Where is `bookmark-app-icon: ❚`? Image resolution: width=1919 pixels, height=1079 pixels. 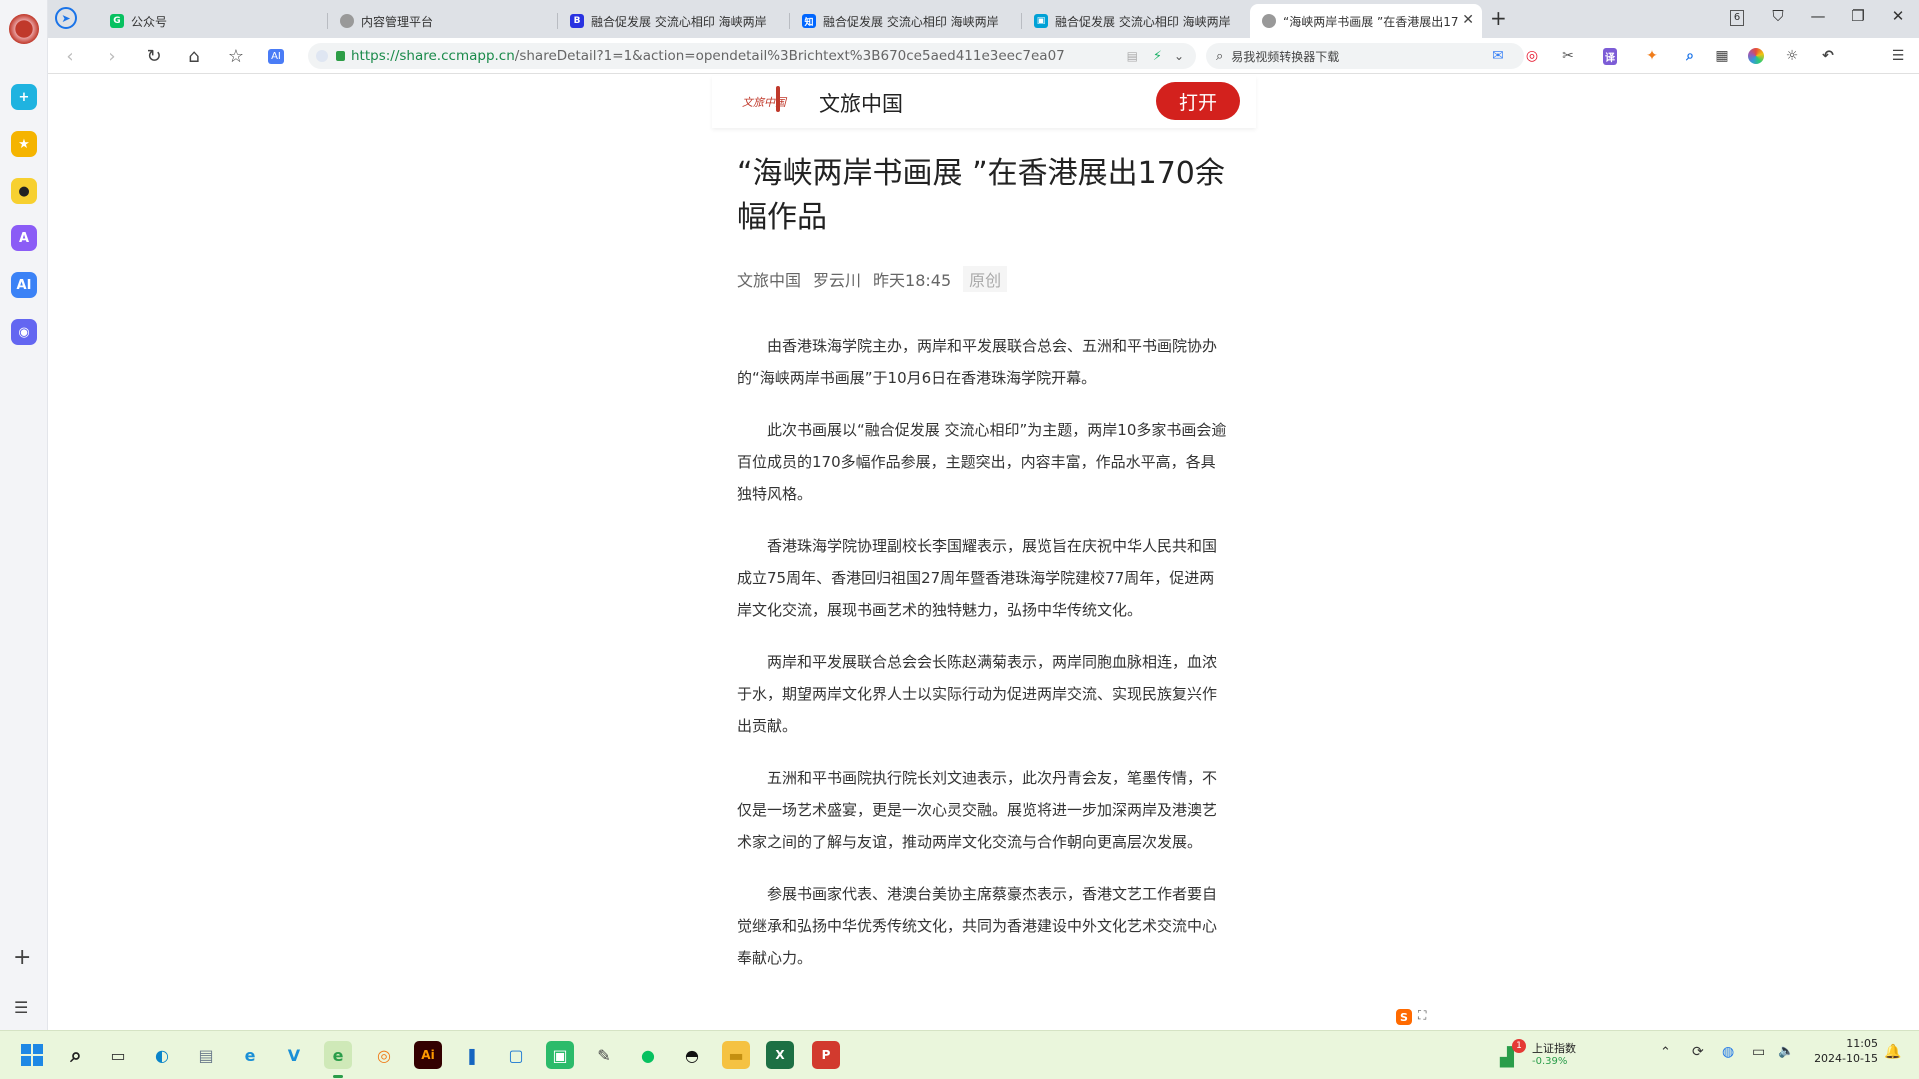
bookmark-app-icon: ❚ is located at coordinates (472, 1055).